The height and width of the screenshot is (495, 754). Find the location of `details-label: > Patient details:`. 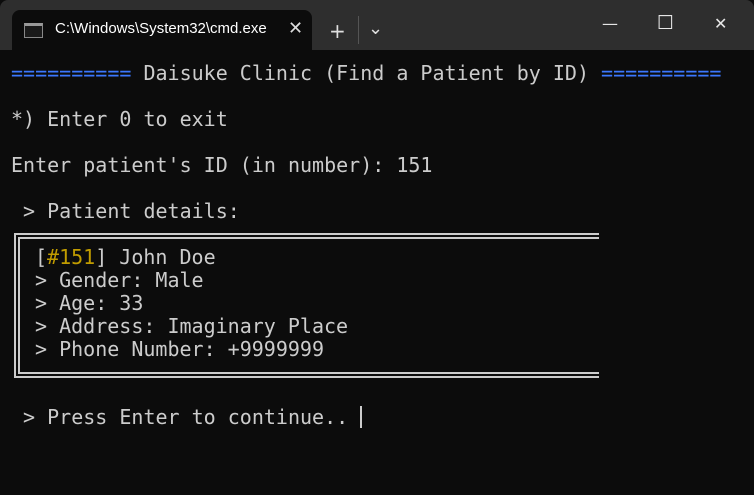

details-label: > Patient details: is located at coordinates (125, 211).